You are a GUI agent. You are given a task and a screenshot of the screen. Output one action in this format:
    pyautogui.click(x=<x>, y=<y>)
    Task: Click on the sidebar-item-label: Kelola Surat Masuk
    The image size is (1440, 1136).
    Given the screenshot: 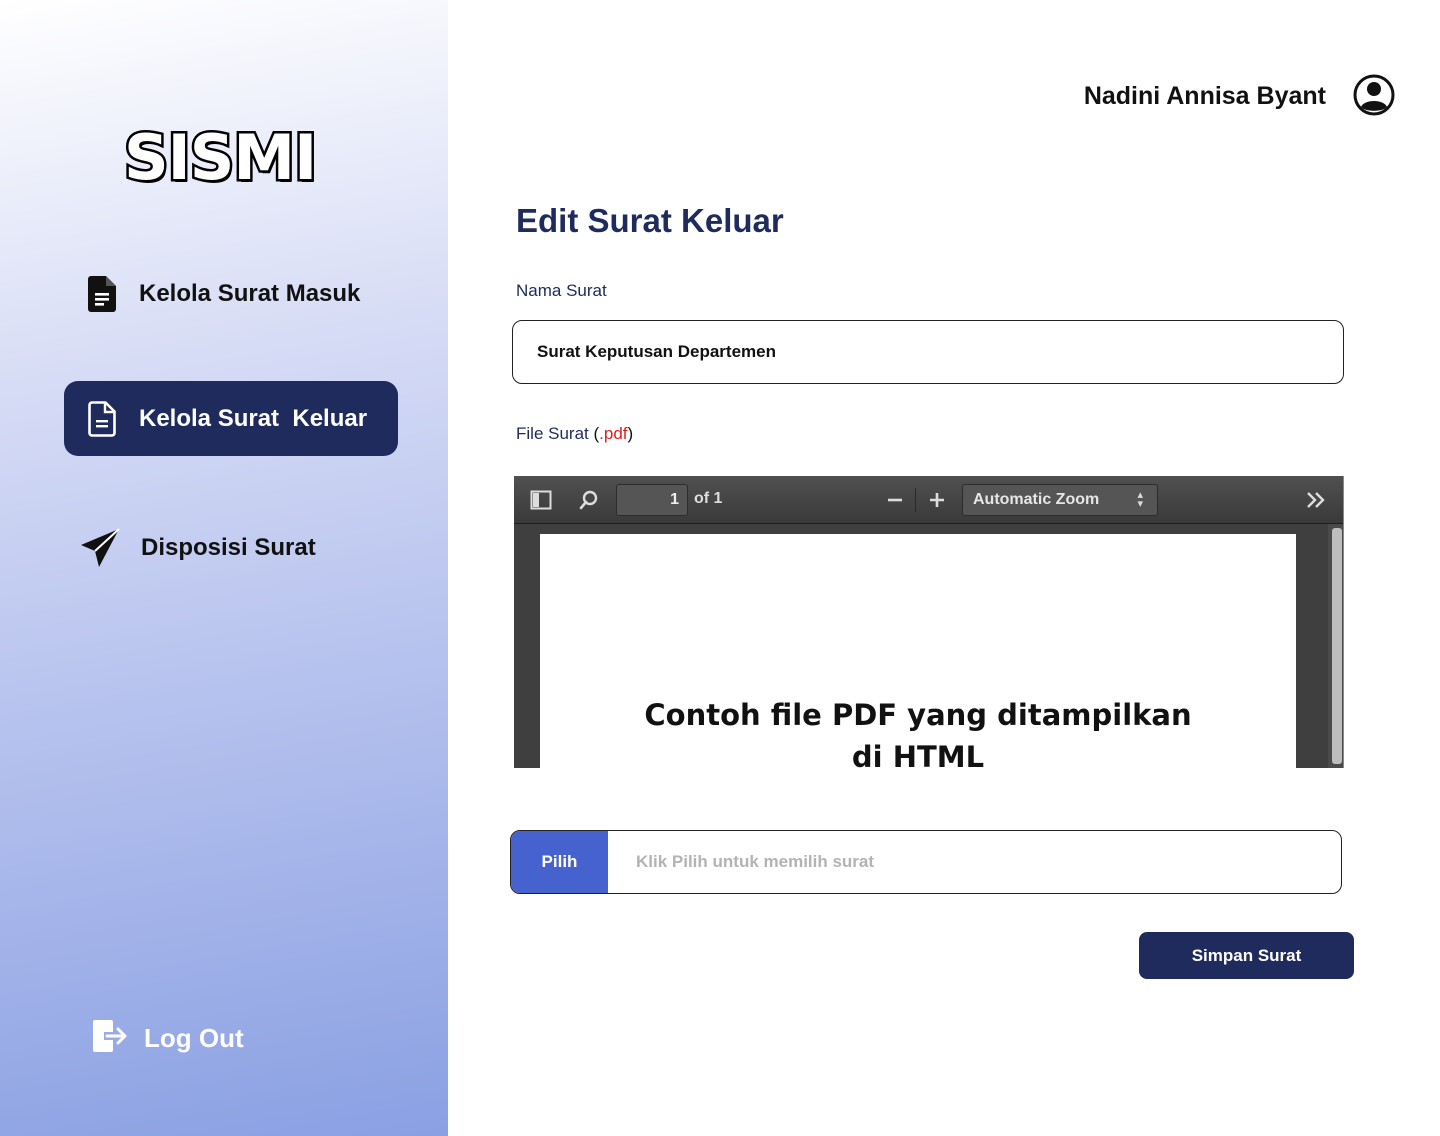 What is the action you would take?
    pyautogui.click(x=250, y=293)
    